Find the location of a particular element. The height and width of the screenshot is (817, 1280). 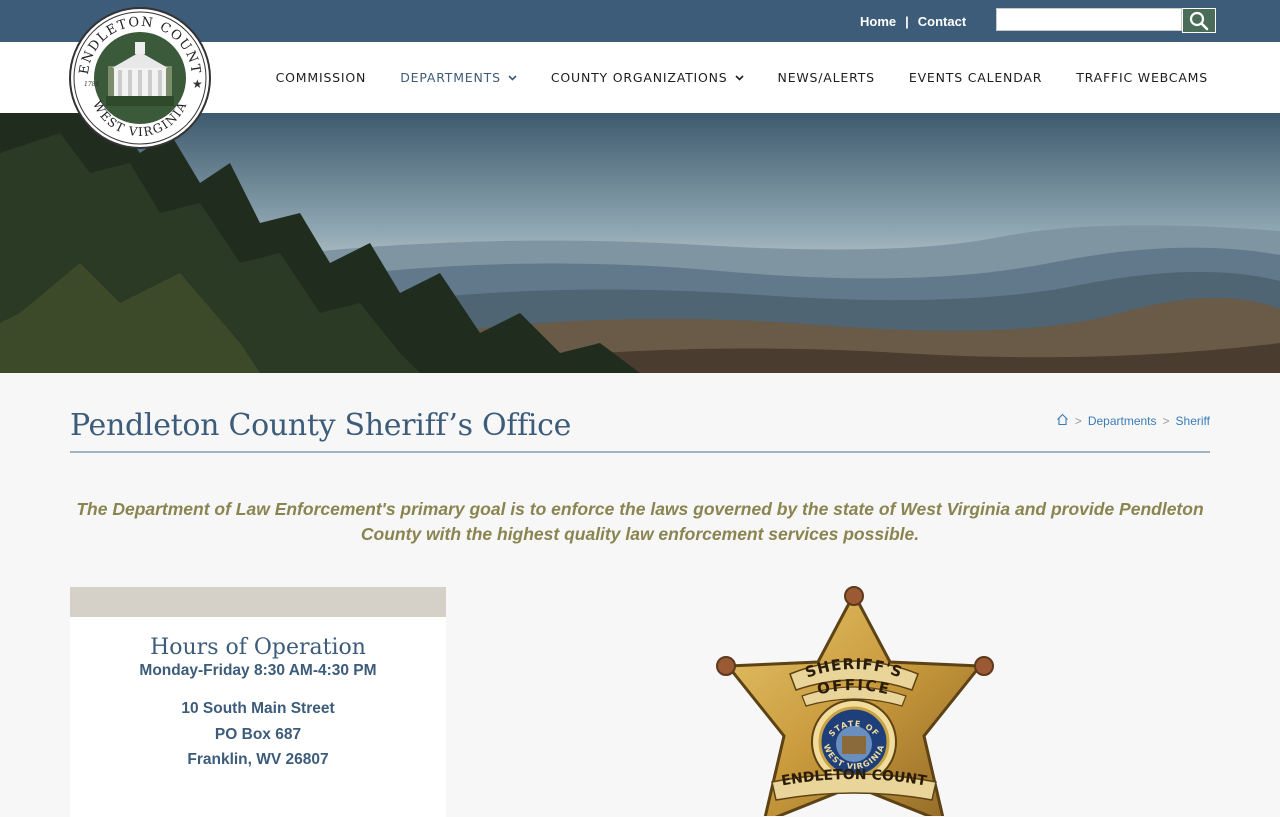

home-breadcrumb-icon is located at coordinates (1062, 421).